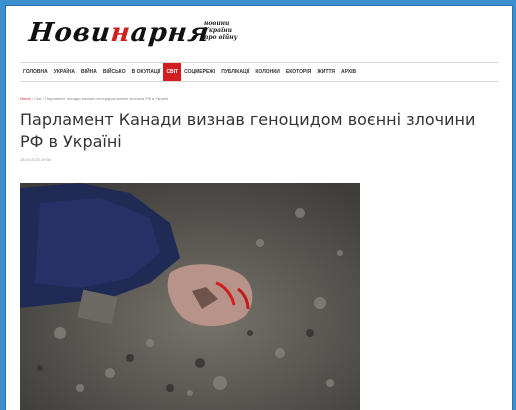  What do you see at coordinates (172, 72) in the screenshot?
I see `nav-item-5: СВІТ` at bounding box center [172, 72].